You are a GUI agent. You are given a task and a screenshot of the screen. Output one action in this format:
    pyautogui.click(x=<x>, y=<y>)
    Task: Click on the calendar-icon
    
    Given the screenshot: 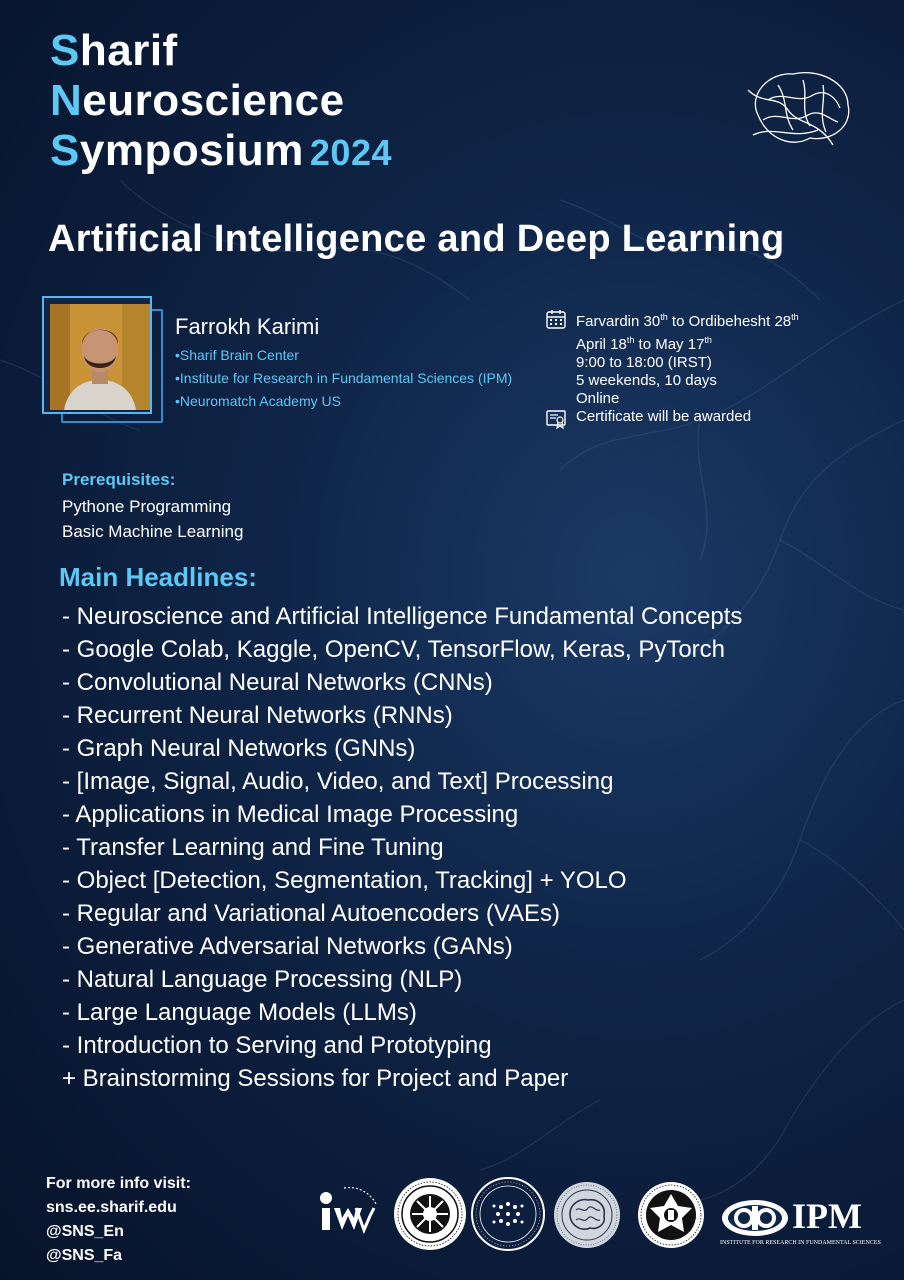 What is the action you would take?
    pyautogui.click(x=556, y=319)
    